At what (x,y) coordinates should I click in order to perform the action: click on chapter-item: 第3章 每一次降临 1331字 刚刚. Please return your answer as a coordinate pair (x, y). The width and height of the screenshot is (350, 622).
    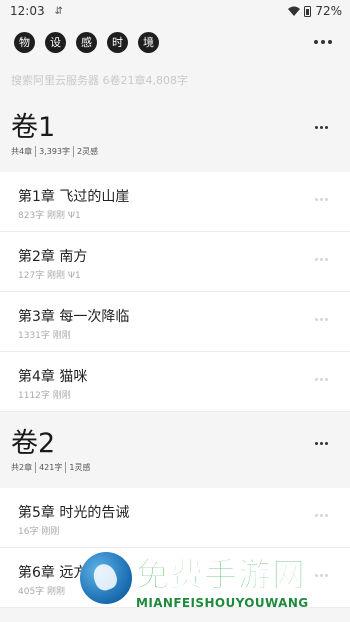
    Looking at the image, I should click on (175, 322).